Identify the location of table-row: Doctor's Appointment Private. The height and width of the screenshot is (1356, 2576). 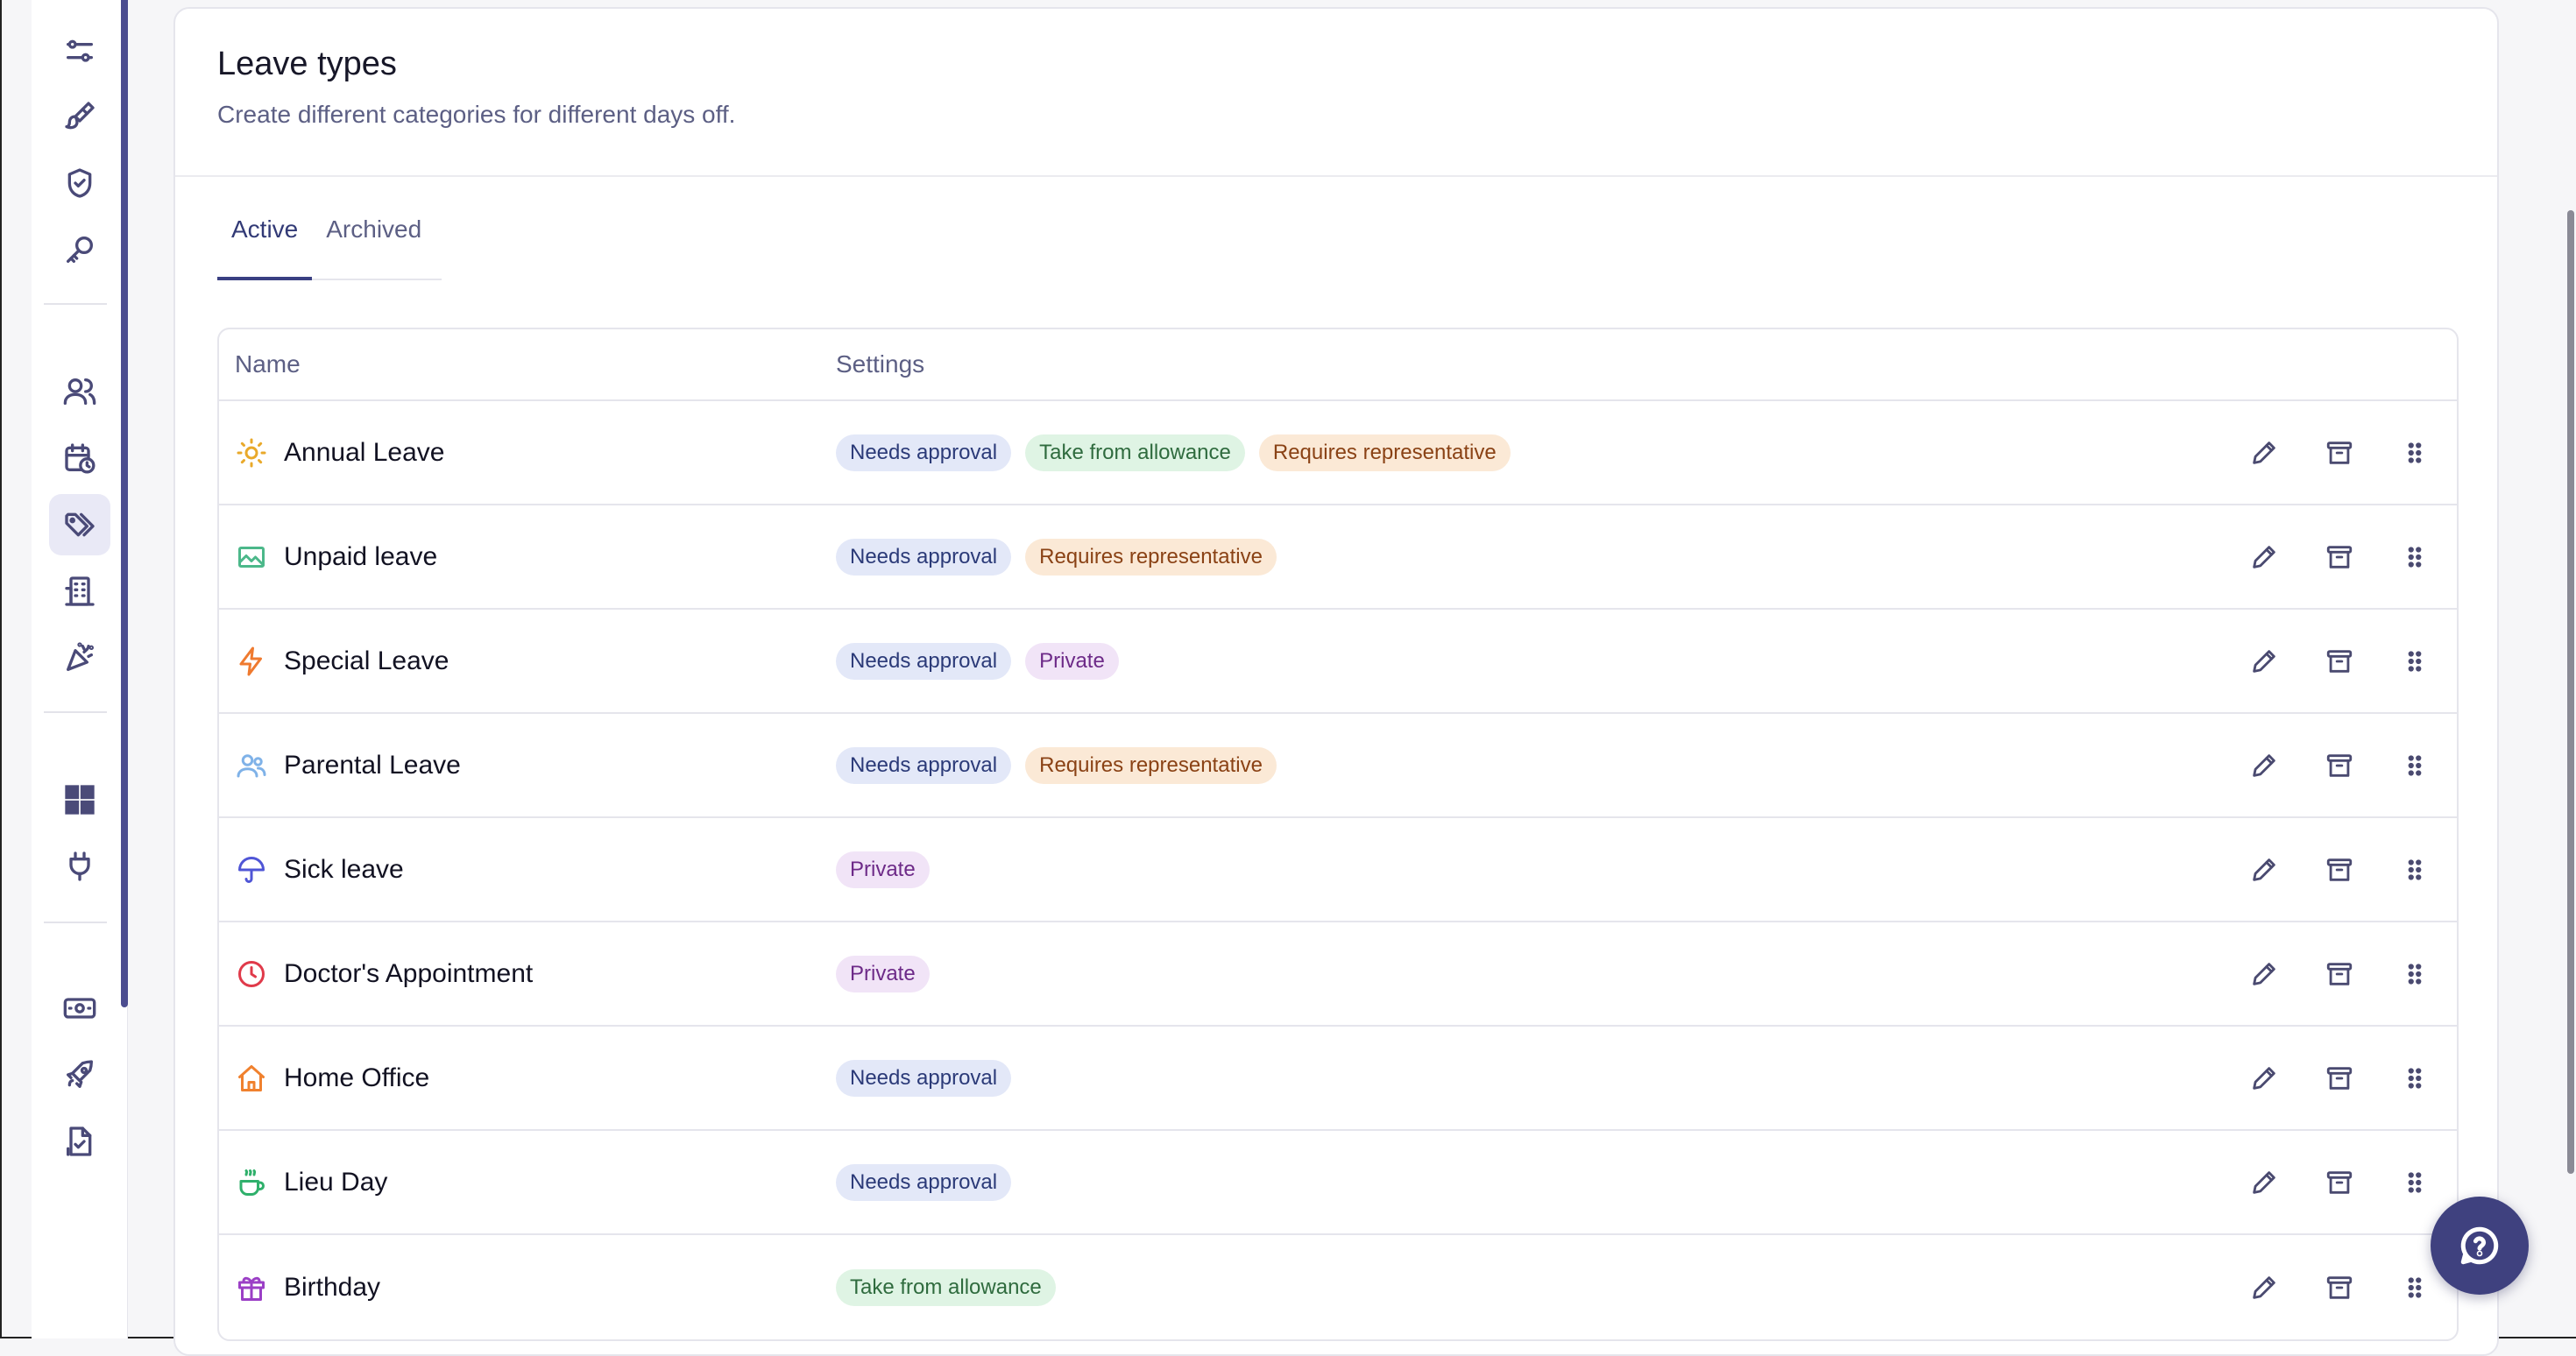
(1338, 974).